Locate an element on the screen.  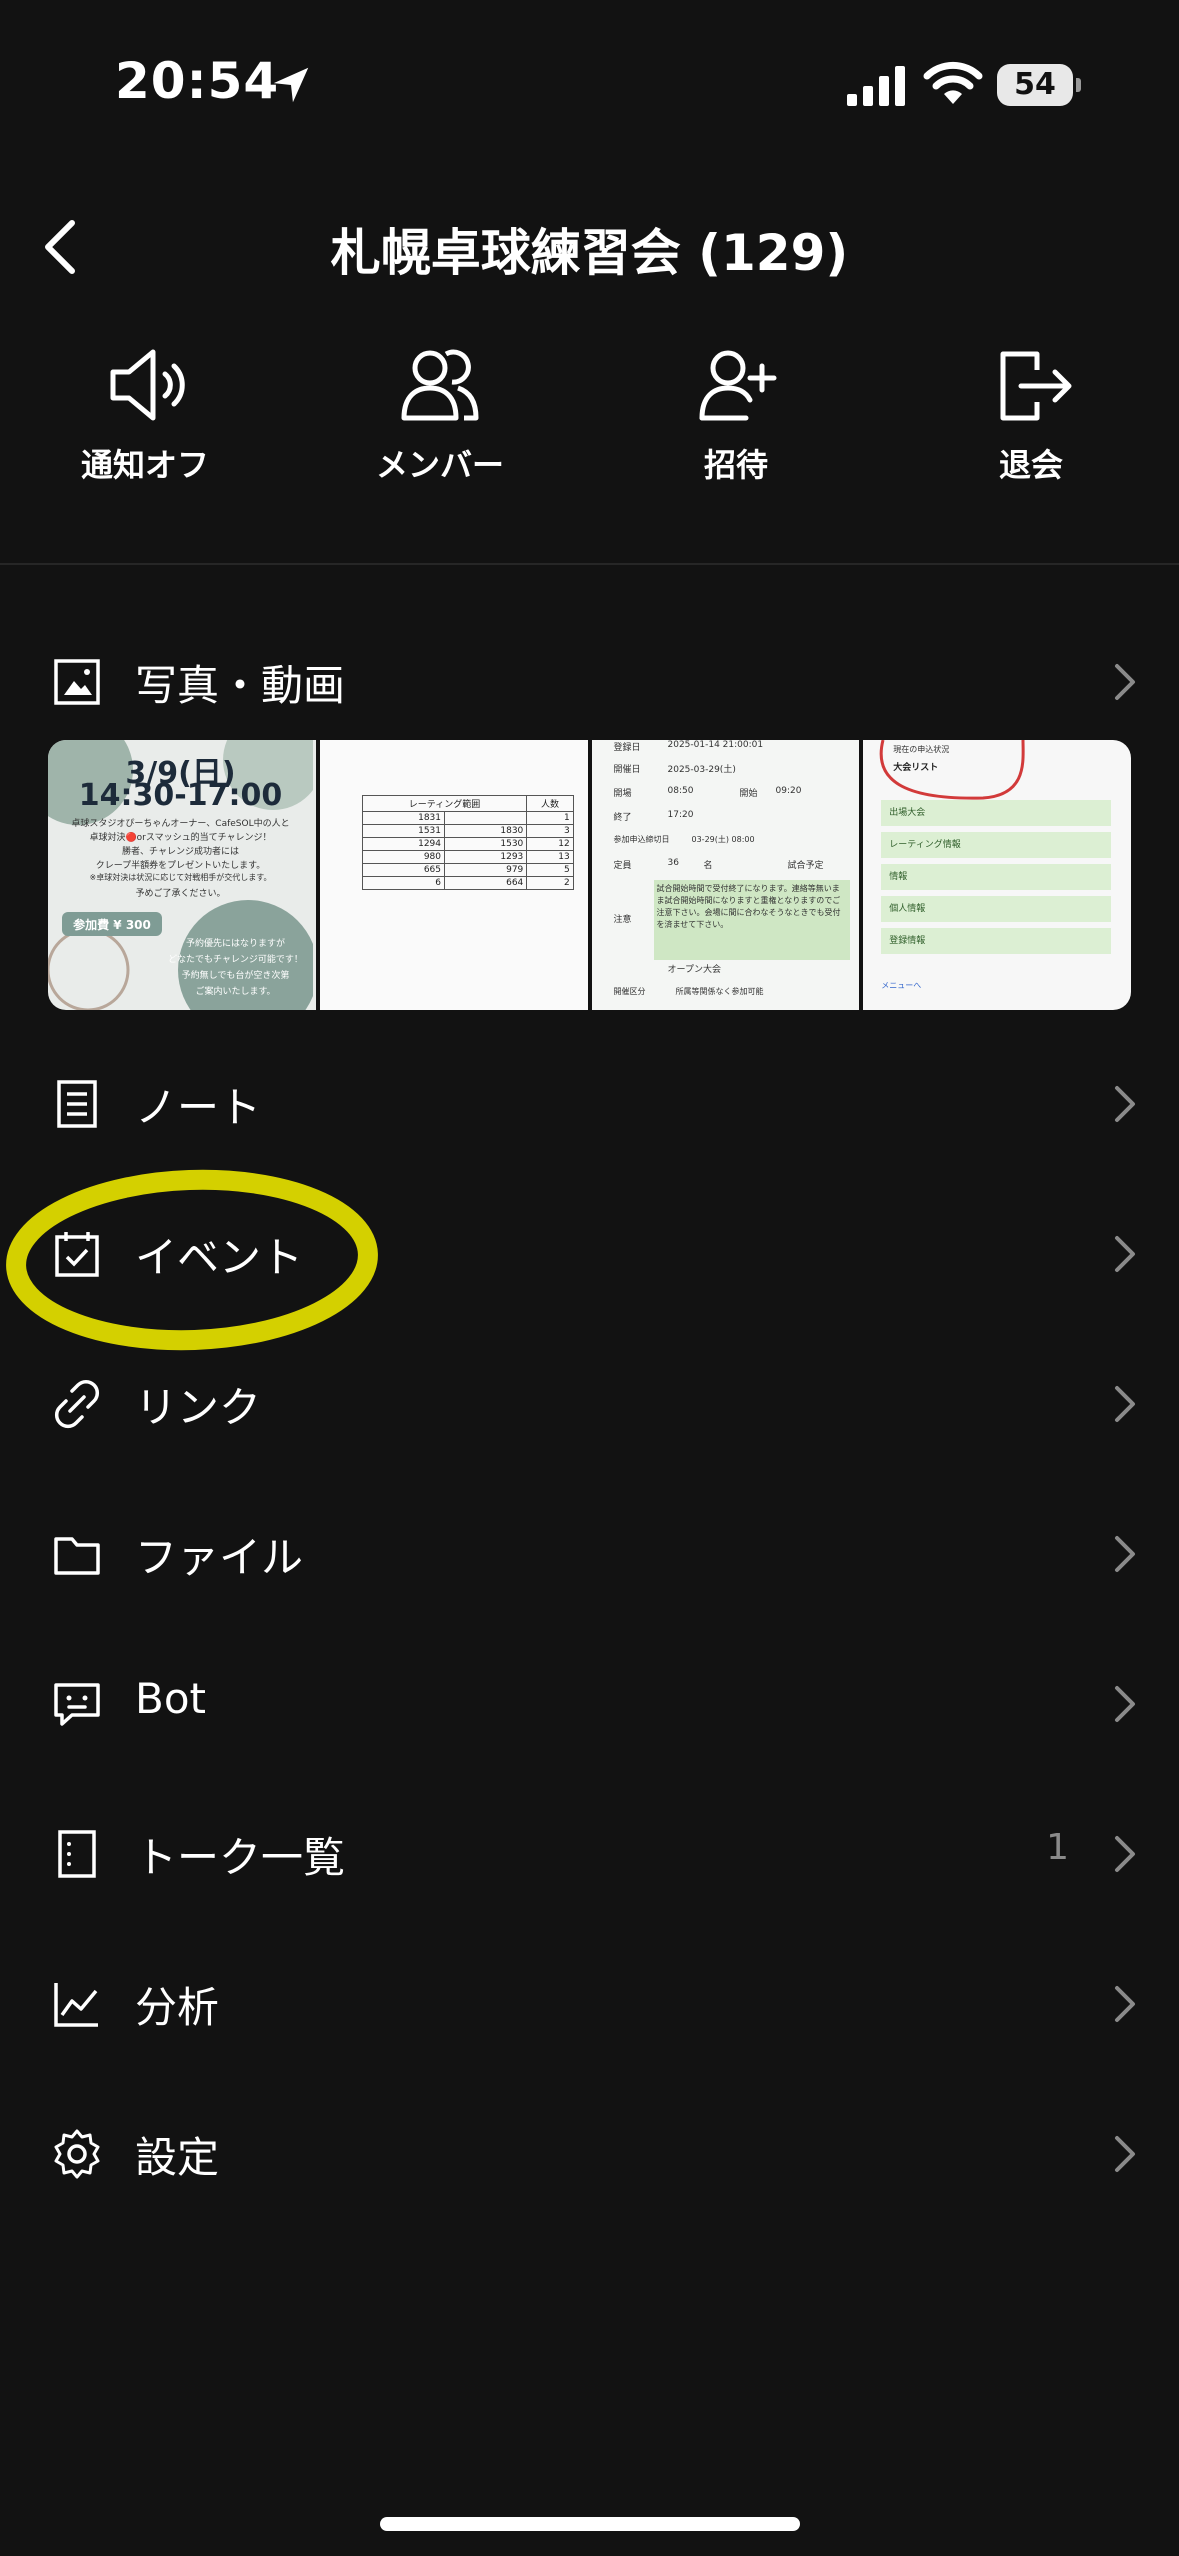
home-indicator is located at coordinates (590, 2524).